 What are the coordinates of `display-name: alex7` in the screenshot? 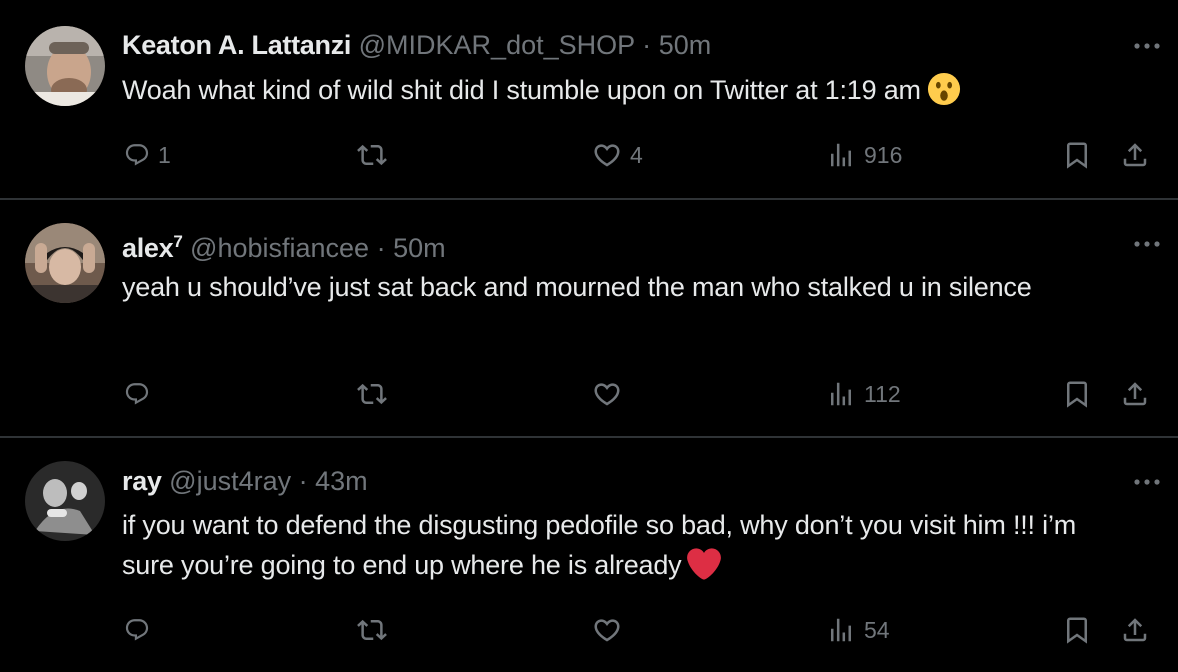 It's located at (152, 247).